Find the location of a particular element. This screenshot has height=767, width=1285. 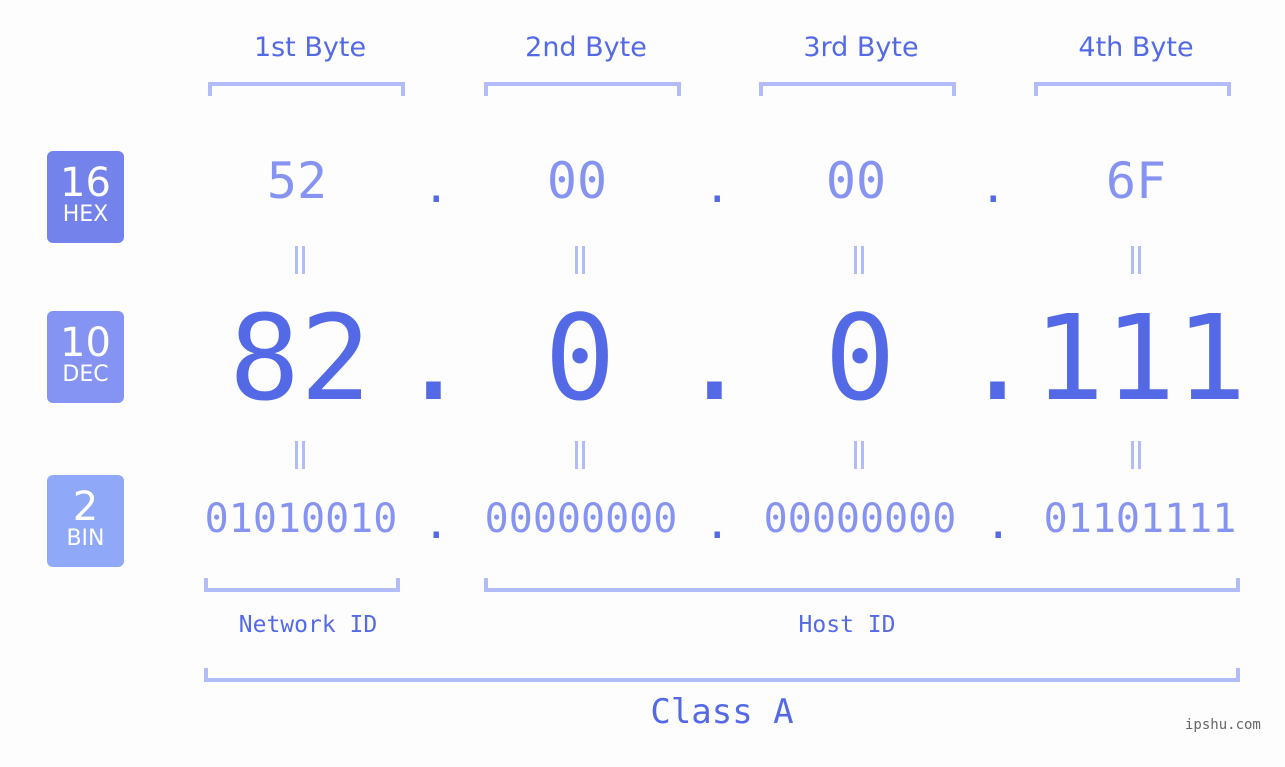

watermark: ipshu.com is located at coordinates (1223, 725).